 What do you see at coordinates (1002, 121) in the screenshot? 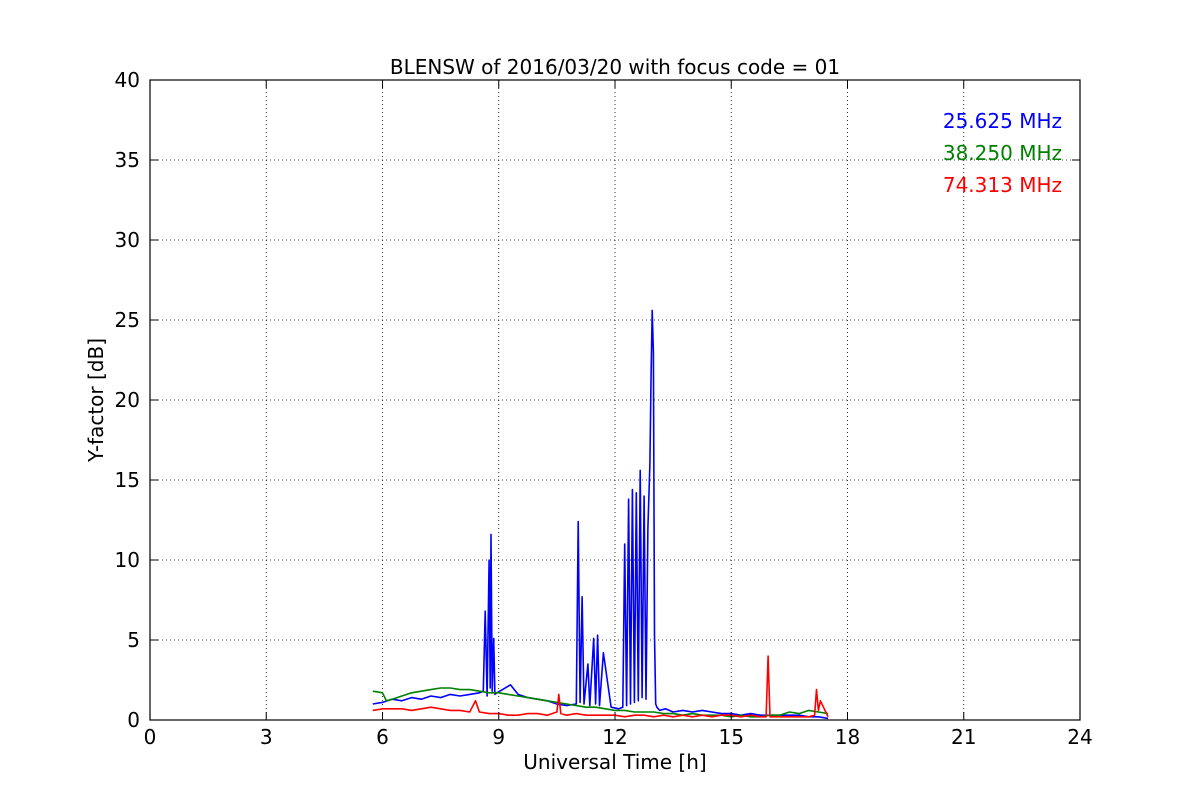
I see `legend-entry: 25.625 MHz` at bounding box center [1002, 121].